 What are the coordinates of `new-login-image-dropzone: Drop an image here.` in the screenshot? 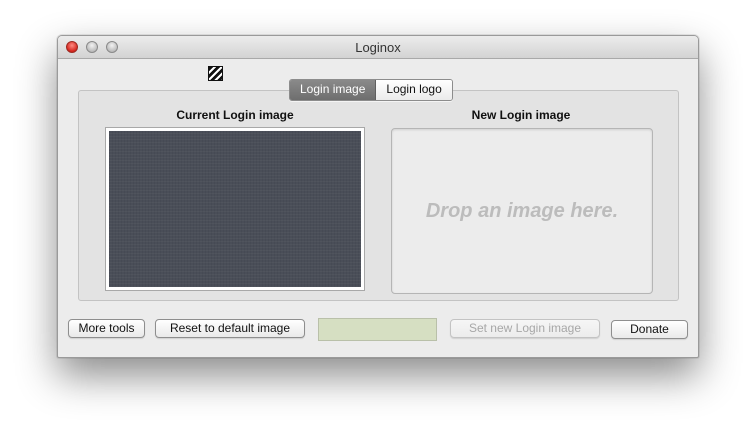 It's located at (522, 211).